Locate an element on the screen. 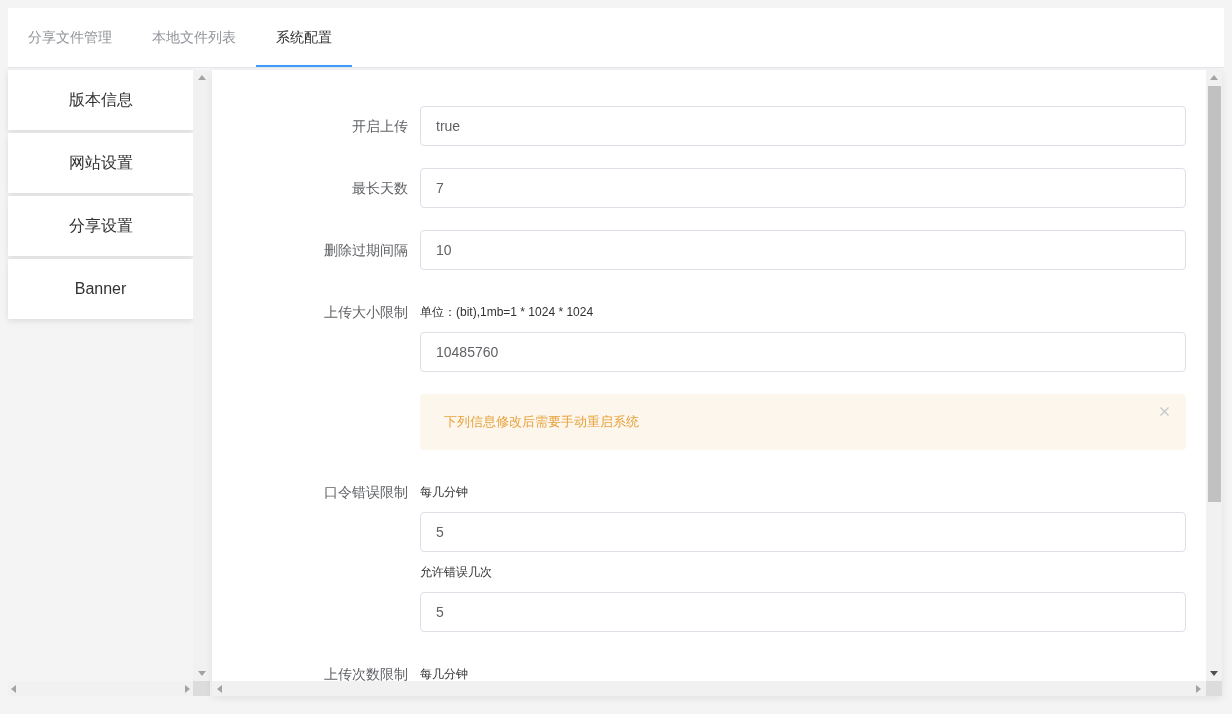 The width and height of the screenshot is (1232, 714). sidebar-item: Banner is located at coordinates (100, 289).